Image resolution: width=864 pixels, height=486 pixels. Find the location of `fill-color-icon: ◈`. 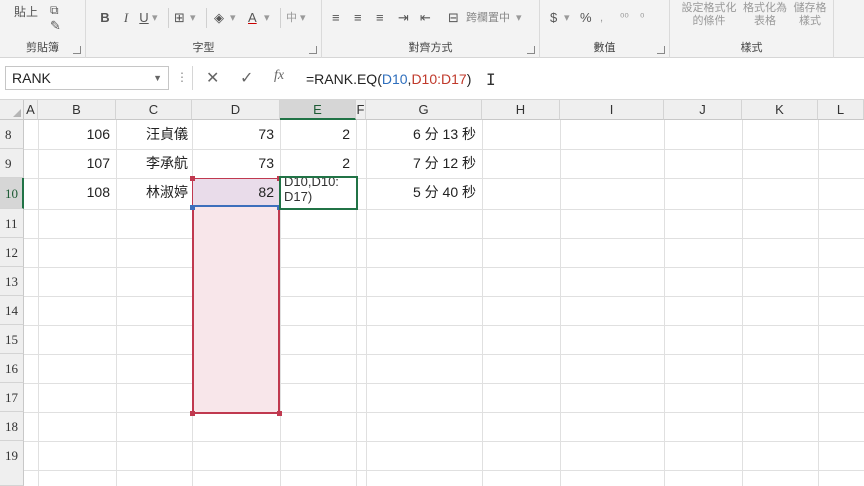

fill-color-icon: ◈ is located at coordinates (219, 18).